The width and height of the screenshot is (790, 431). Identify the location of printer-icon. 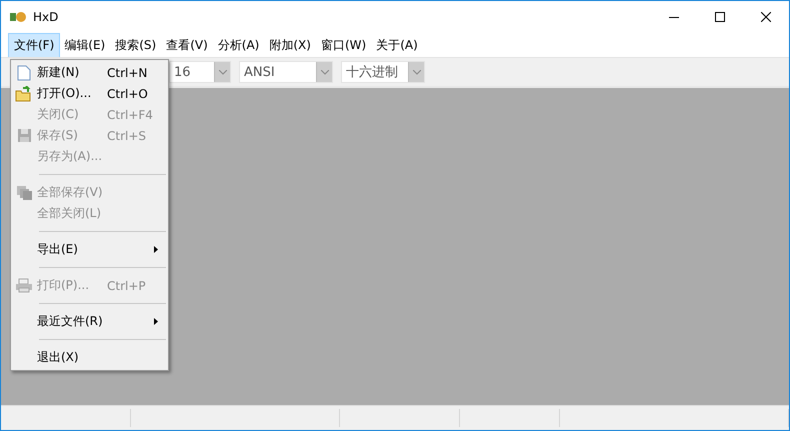
(24, 285).